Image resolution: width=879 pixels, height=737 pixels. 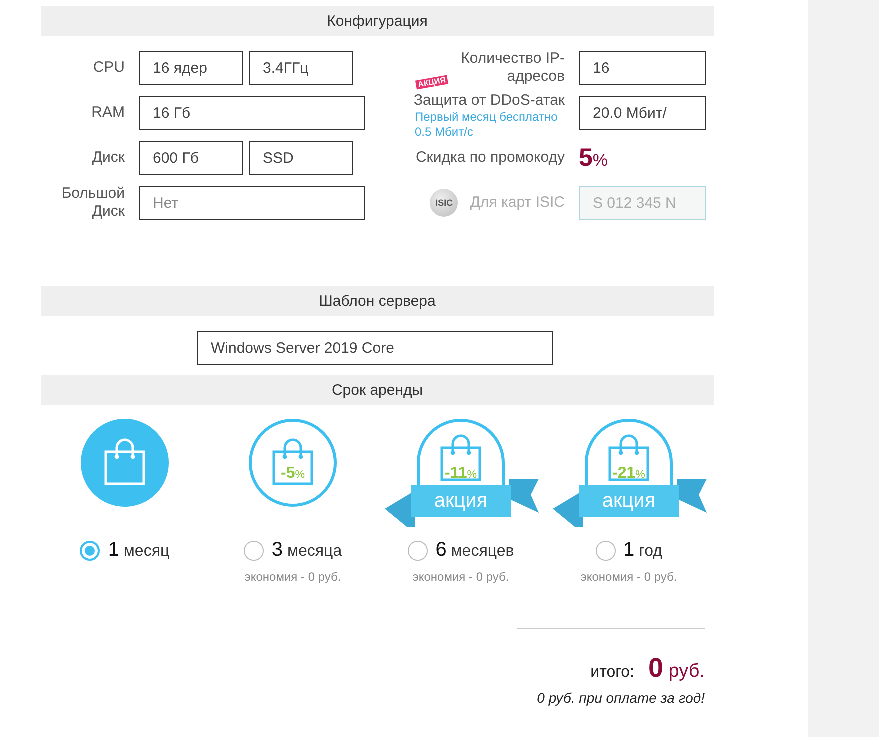 I want to click on discount-label: -21%, so click(x=629, y=474).